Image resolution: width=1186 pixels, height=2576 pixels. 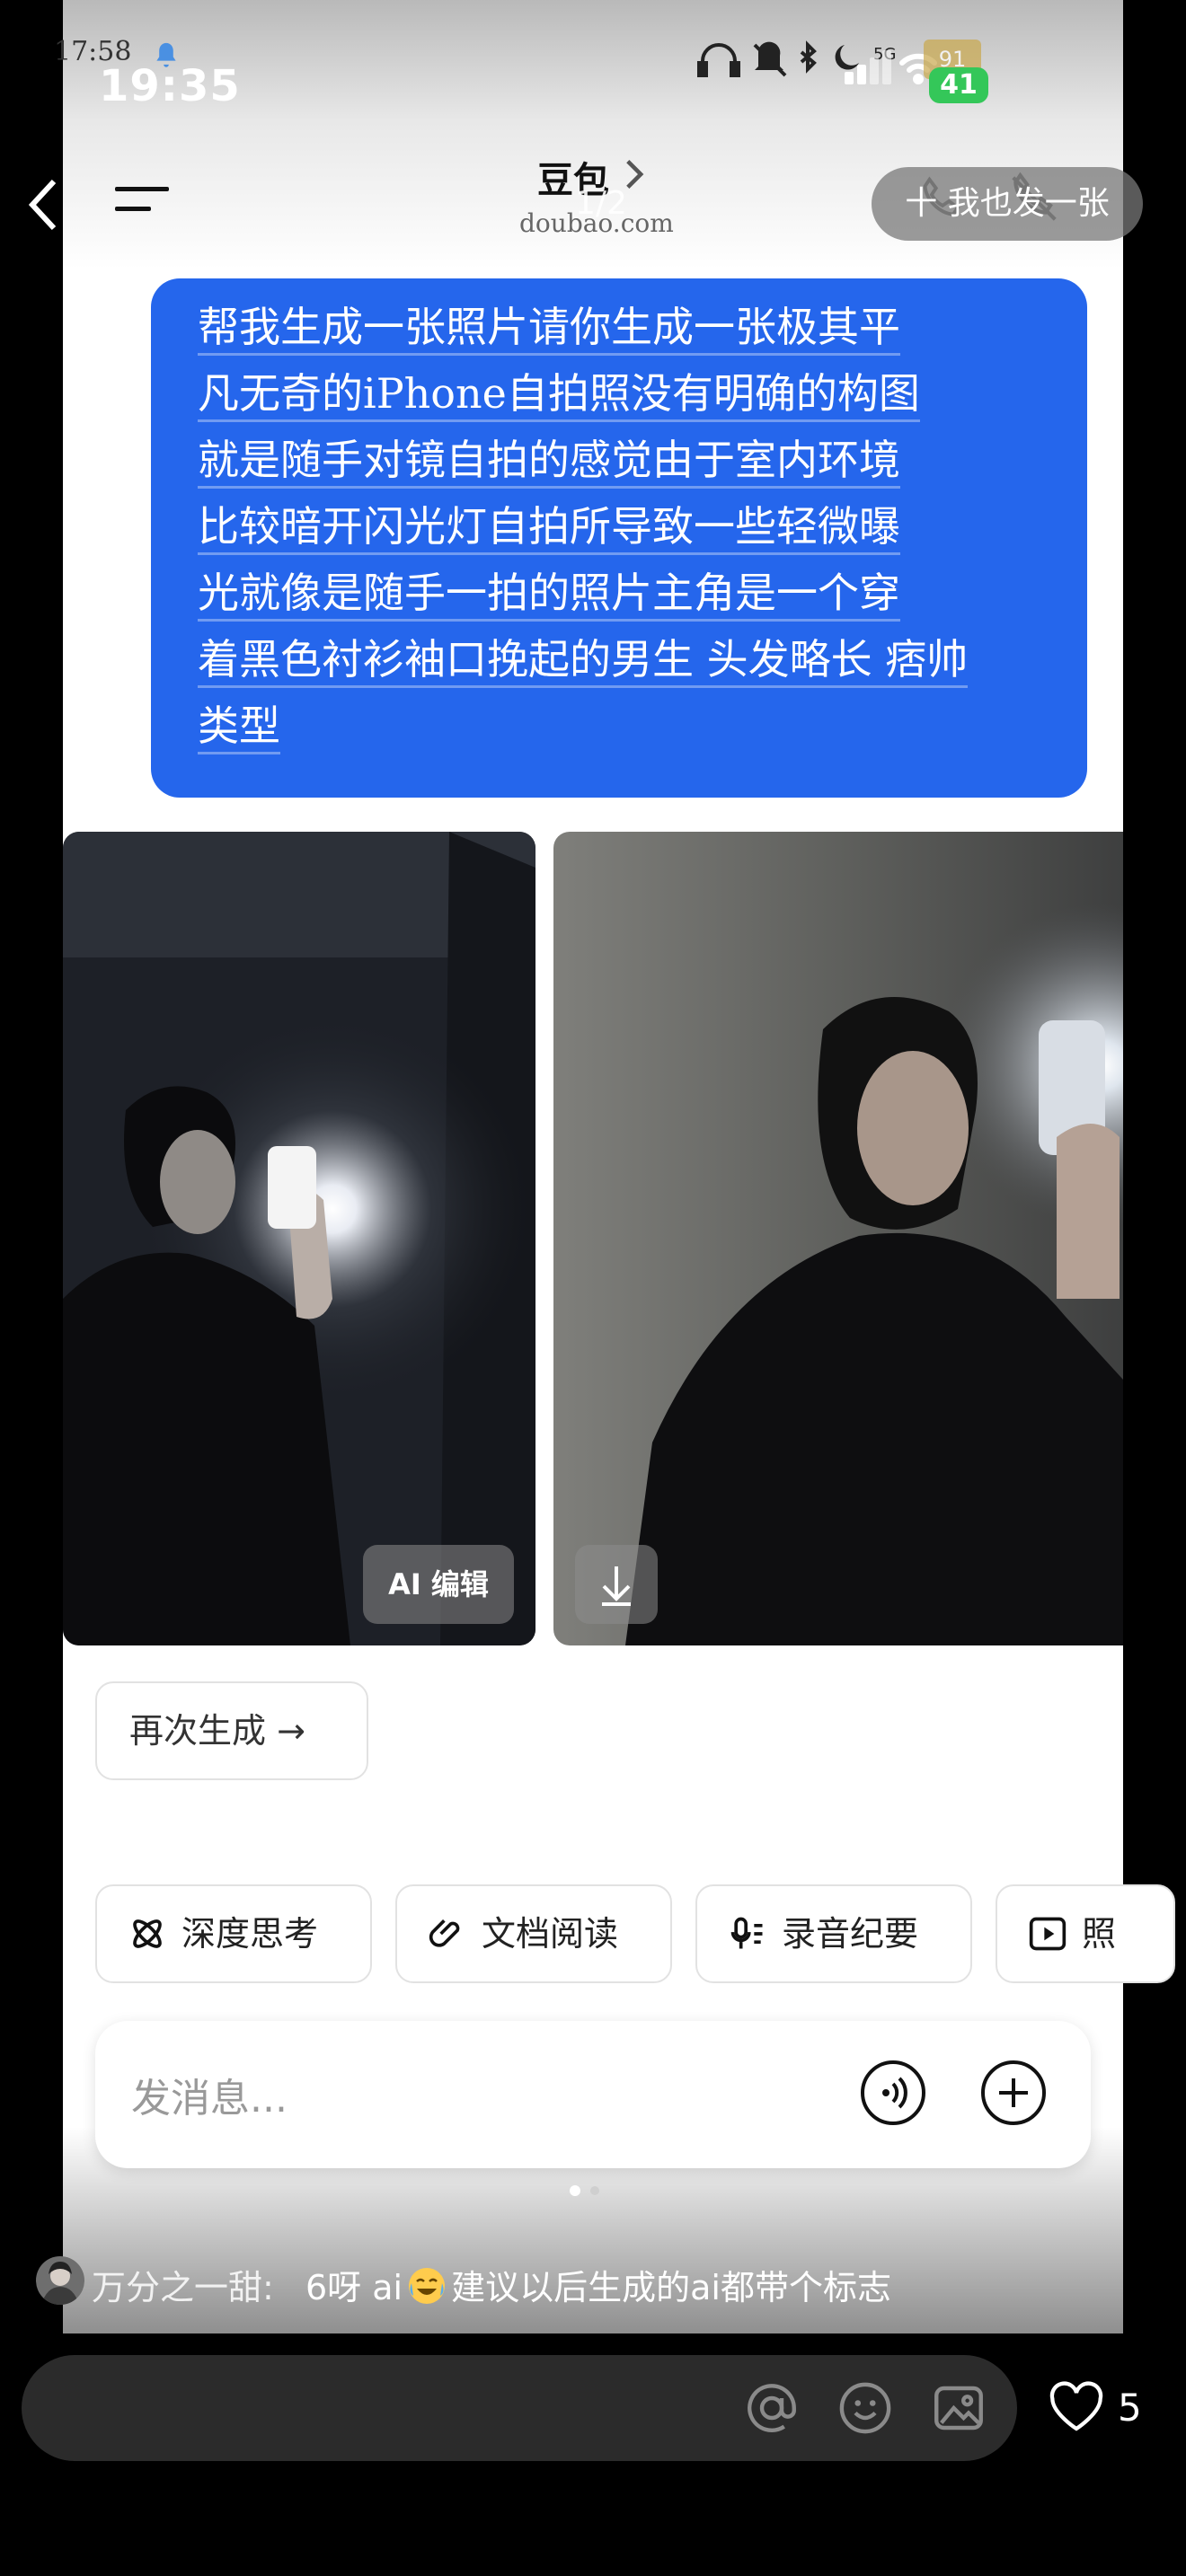 What do you see at coordinates (147, 1933) in the screenshot?
I see `atom-icon` at bounding box center [147, 1933].